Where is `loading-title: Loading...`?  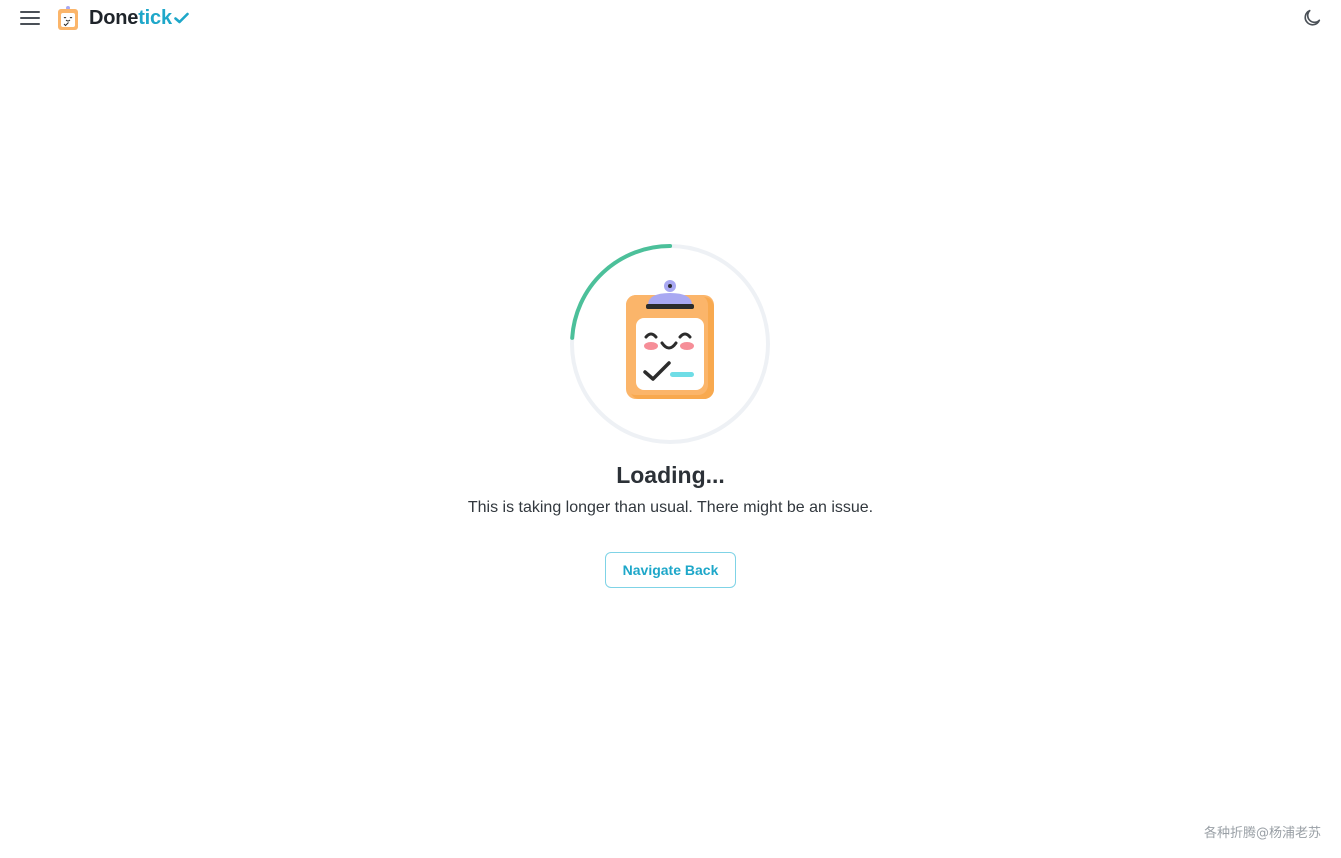 loading-title: Loading... is located at coordinates (670, 475).